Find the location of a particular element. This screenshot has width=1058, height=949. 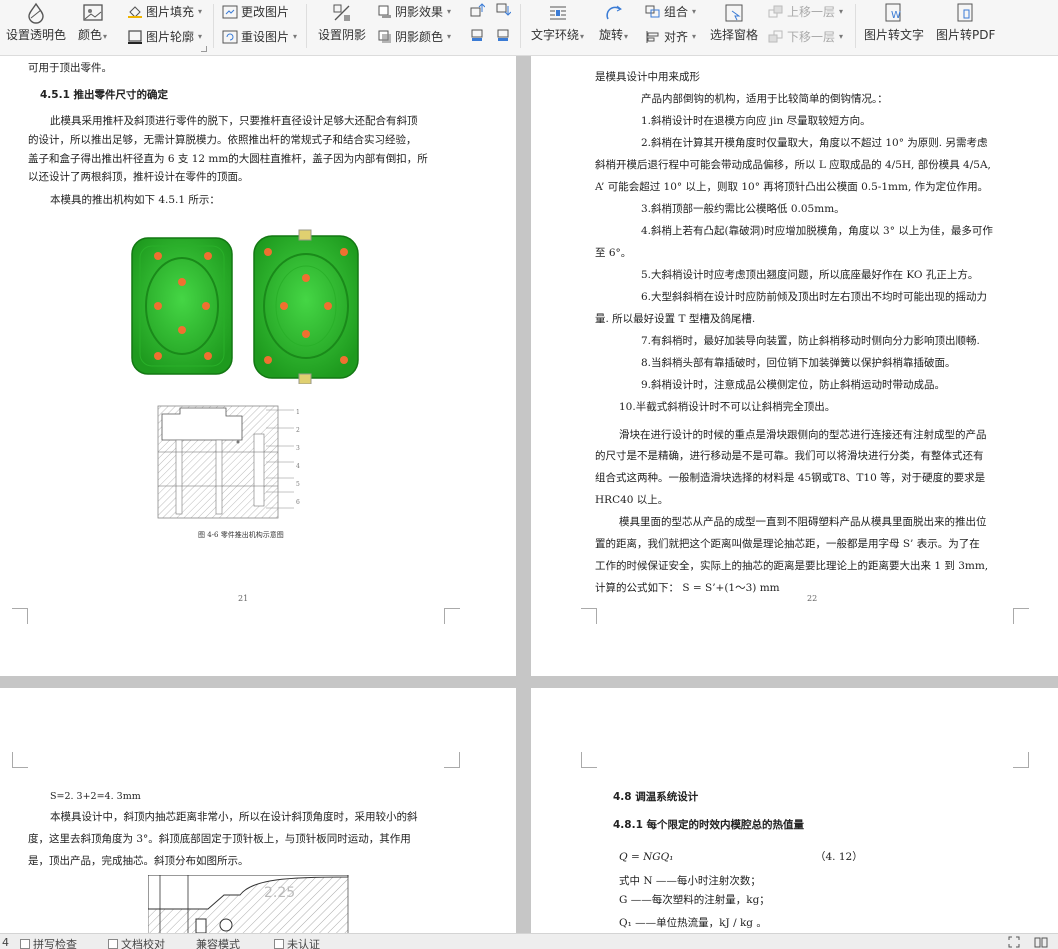

change-picture-icon is located at coordinates (230, 11).